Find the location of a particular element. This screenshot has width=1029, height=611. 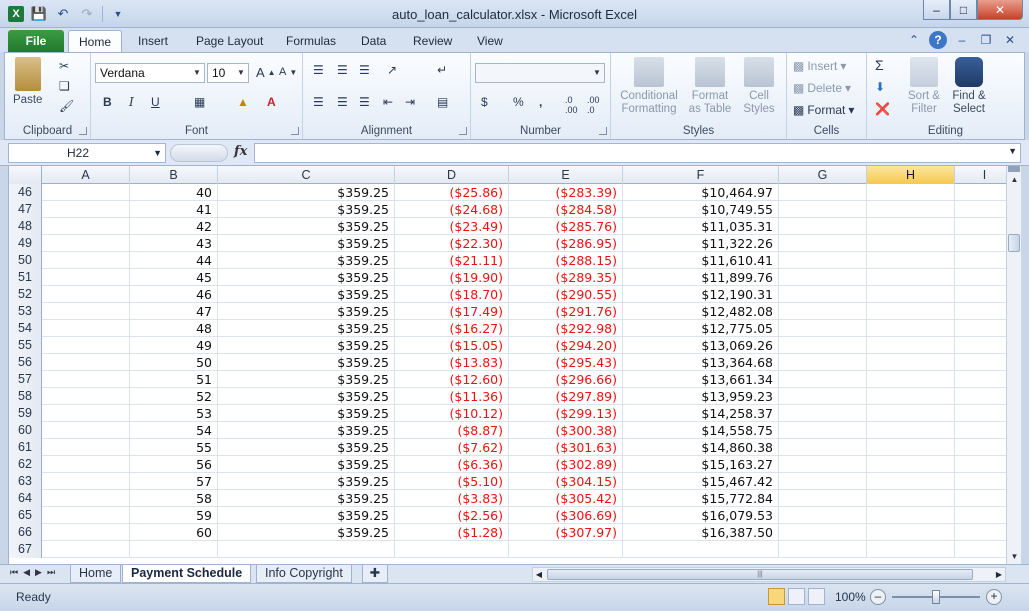

cell-f: $14,558.75 is located at coordinates (701, 430).